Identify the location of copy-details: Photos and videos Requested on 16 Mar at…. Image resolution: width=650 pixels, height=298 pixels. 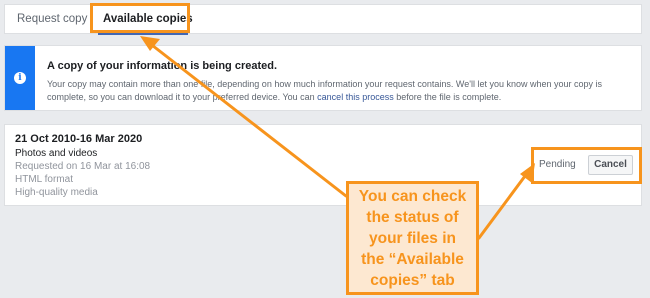
(82, 173).